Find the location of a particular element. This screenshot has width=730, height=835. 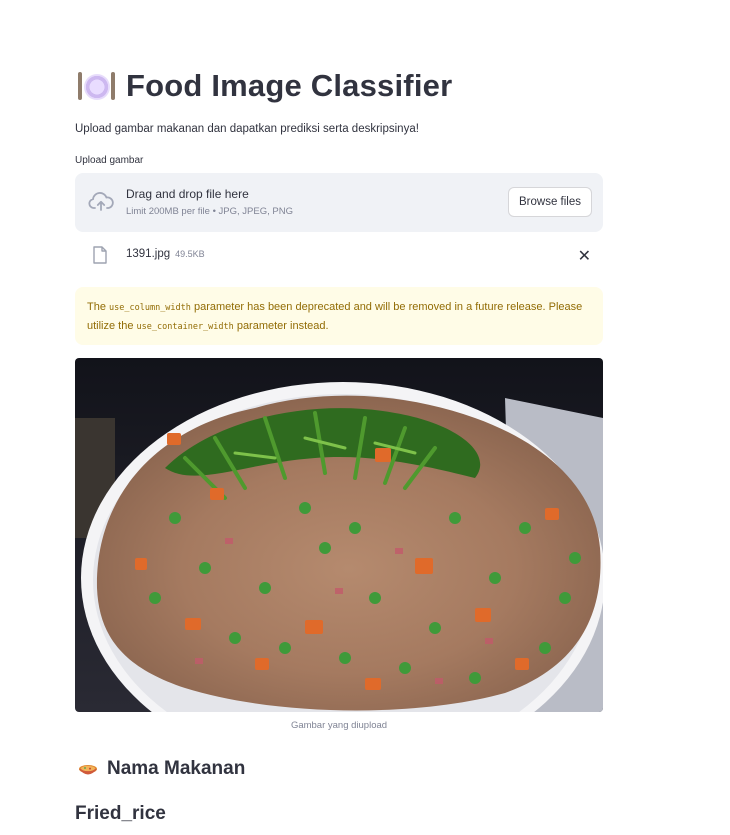

upload-label: Upload gambar is located at coordinates (109, 160).